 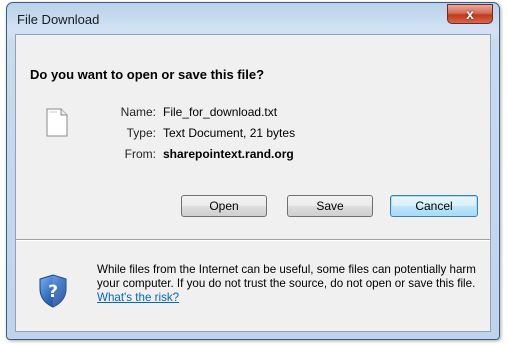 What do you see at coordinates (141, 133) in the screenshot?
I see `type-label: Type:` at bounding box center [141, 133].